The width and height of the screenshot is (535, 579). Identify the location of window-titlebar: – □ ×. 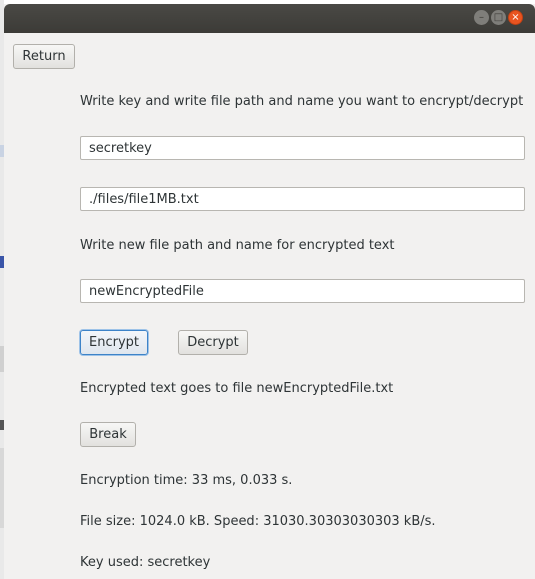
(269, 18).